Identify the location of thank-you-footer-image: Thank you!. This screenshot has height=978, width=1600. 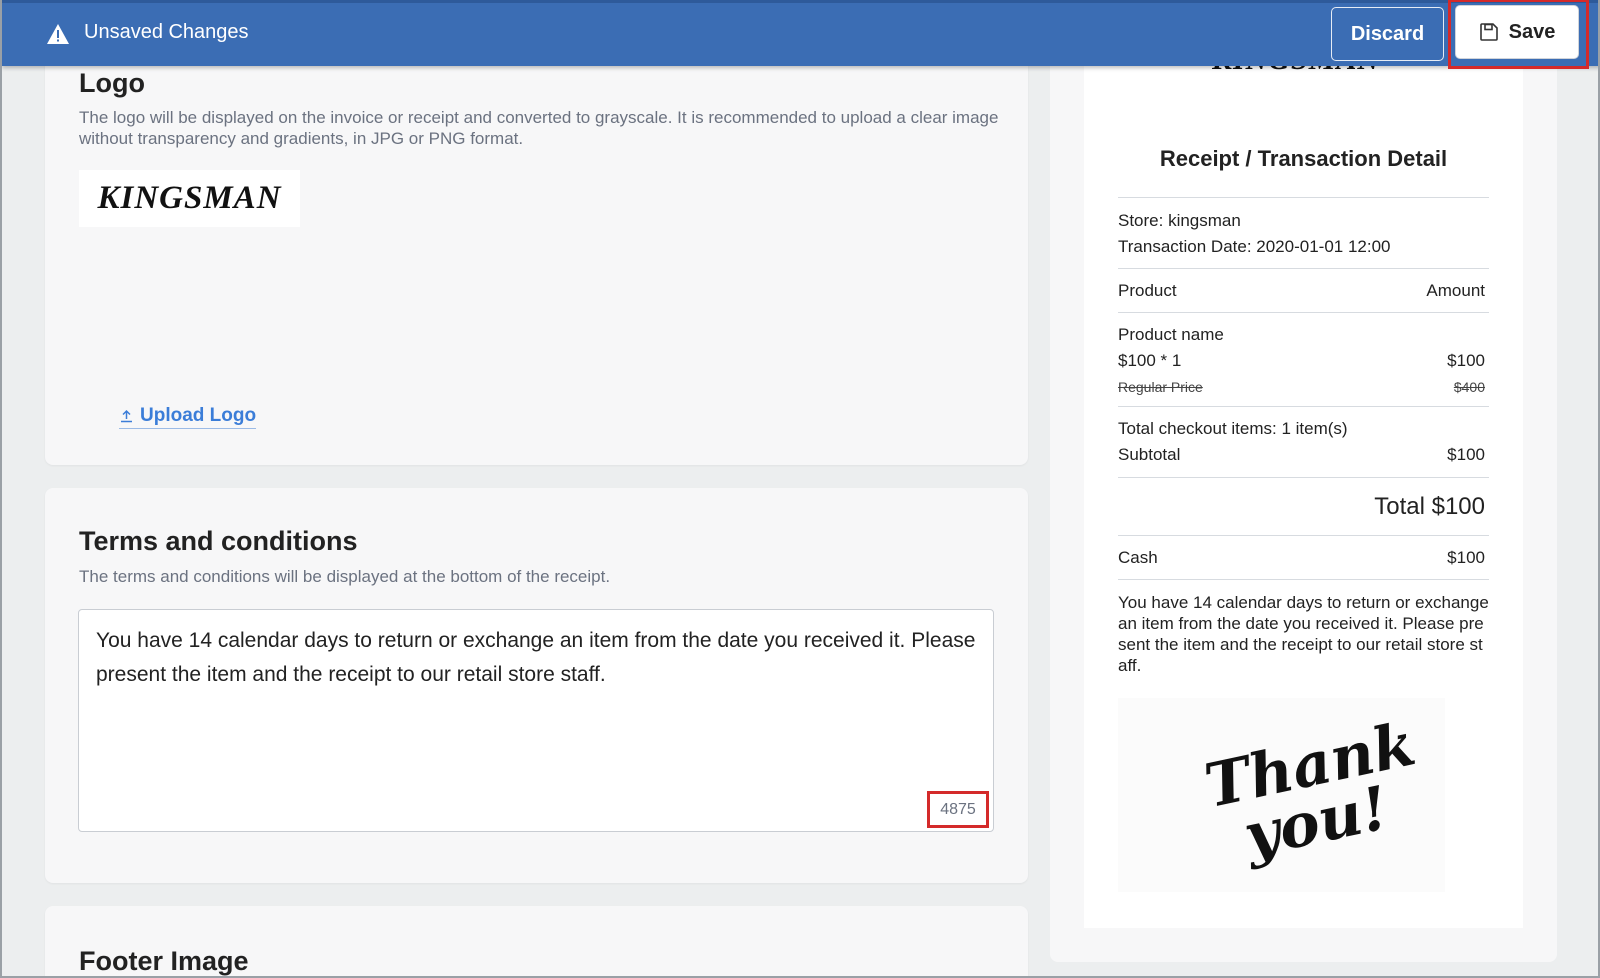
(1281, 795).